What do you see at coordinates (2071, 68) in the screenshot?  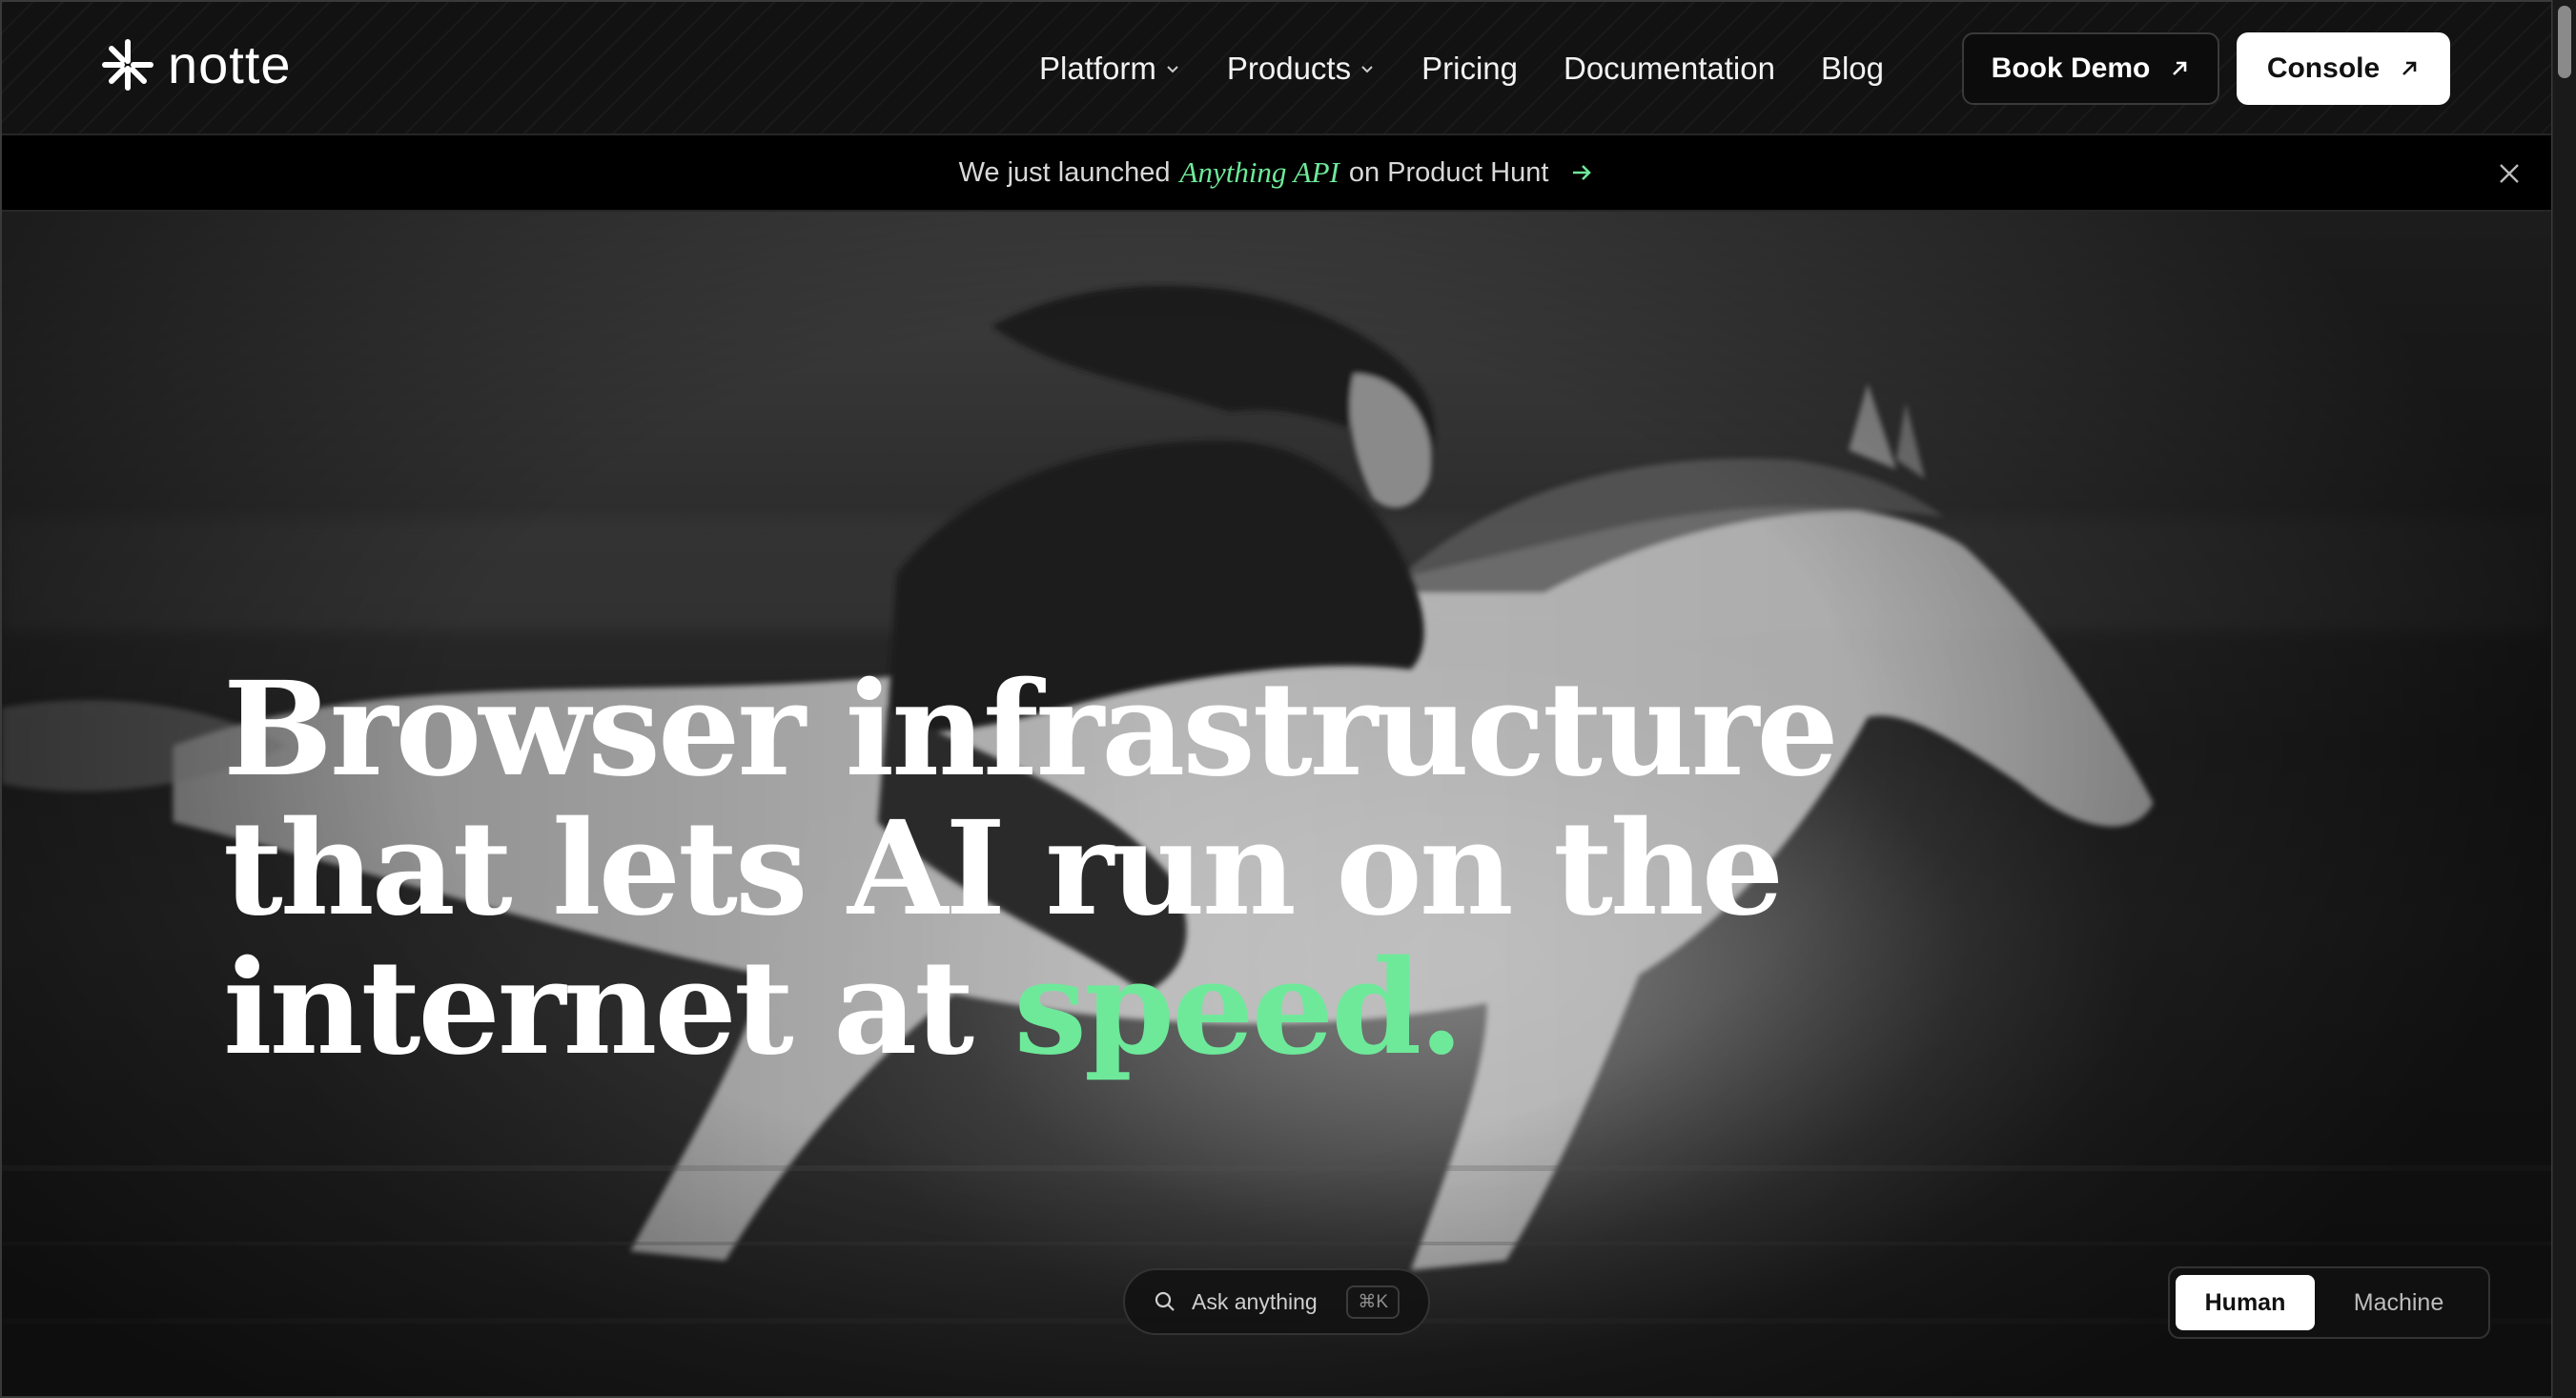 I see `book-demo-label: Book Demo` at bounding box center [2071, 68].